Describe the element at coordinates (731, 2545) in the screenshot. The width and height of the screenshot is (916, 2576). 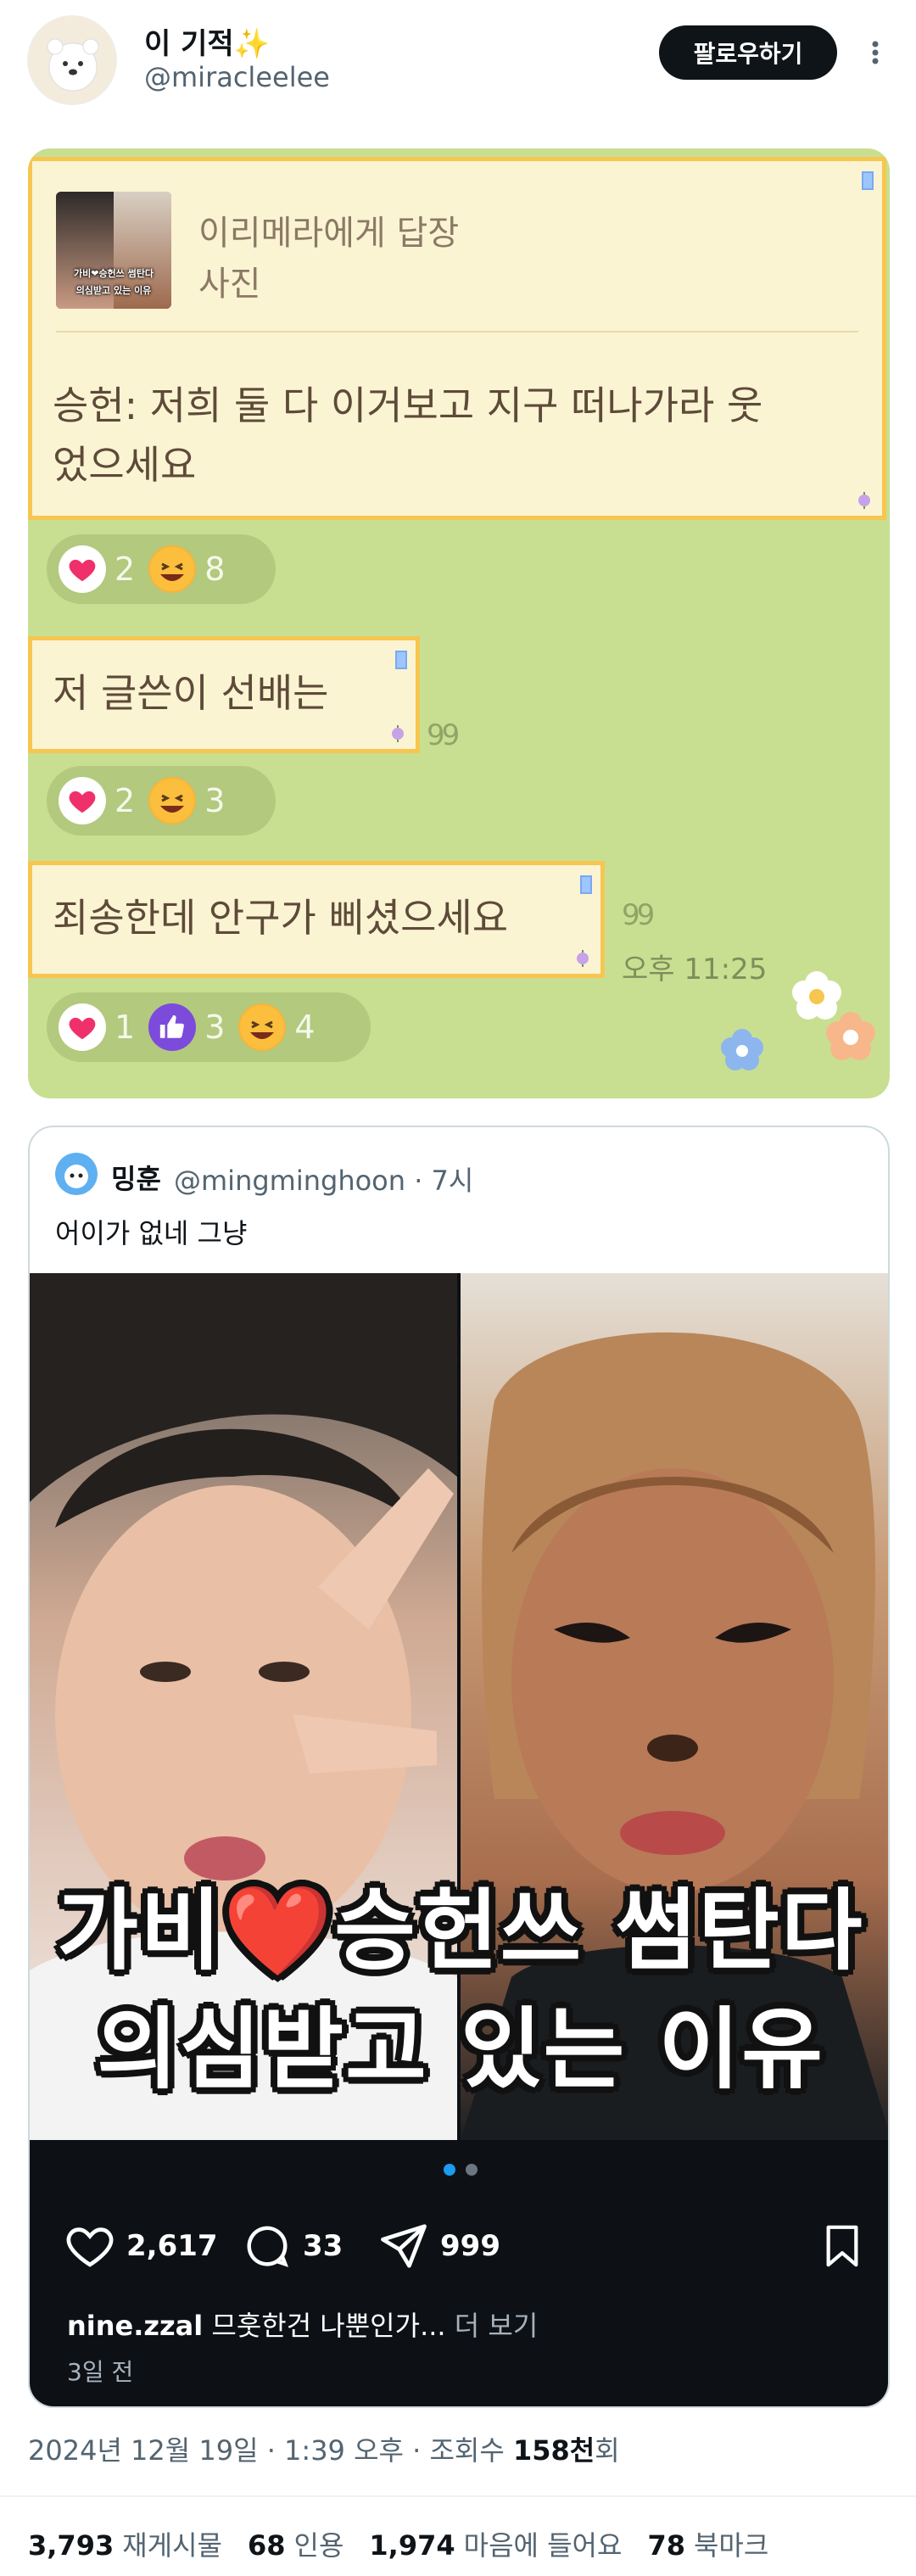
I see `bookmarks-label: 북마크` at that location.